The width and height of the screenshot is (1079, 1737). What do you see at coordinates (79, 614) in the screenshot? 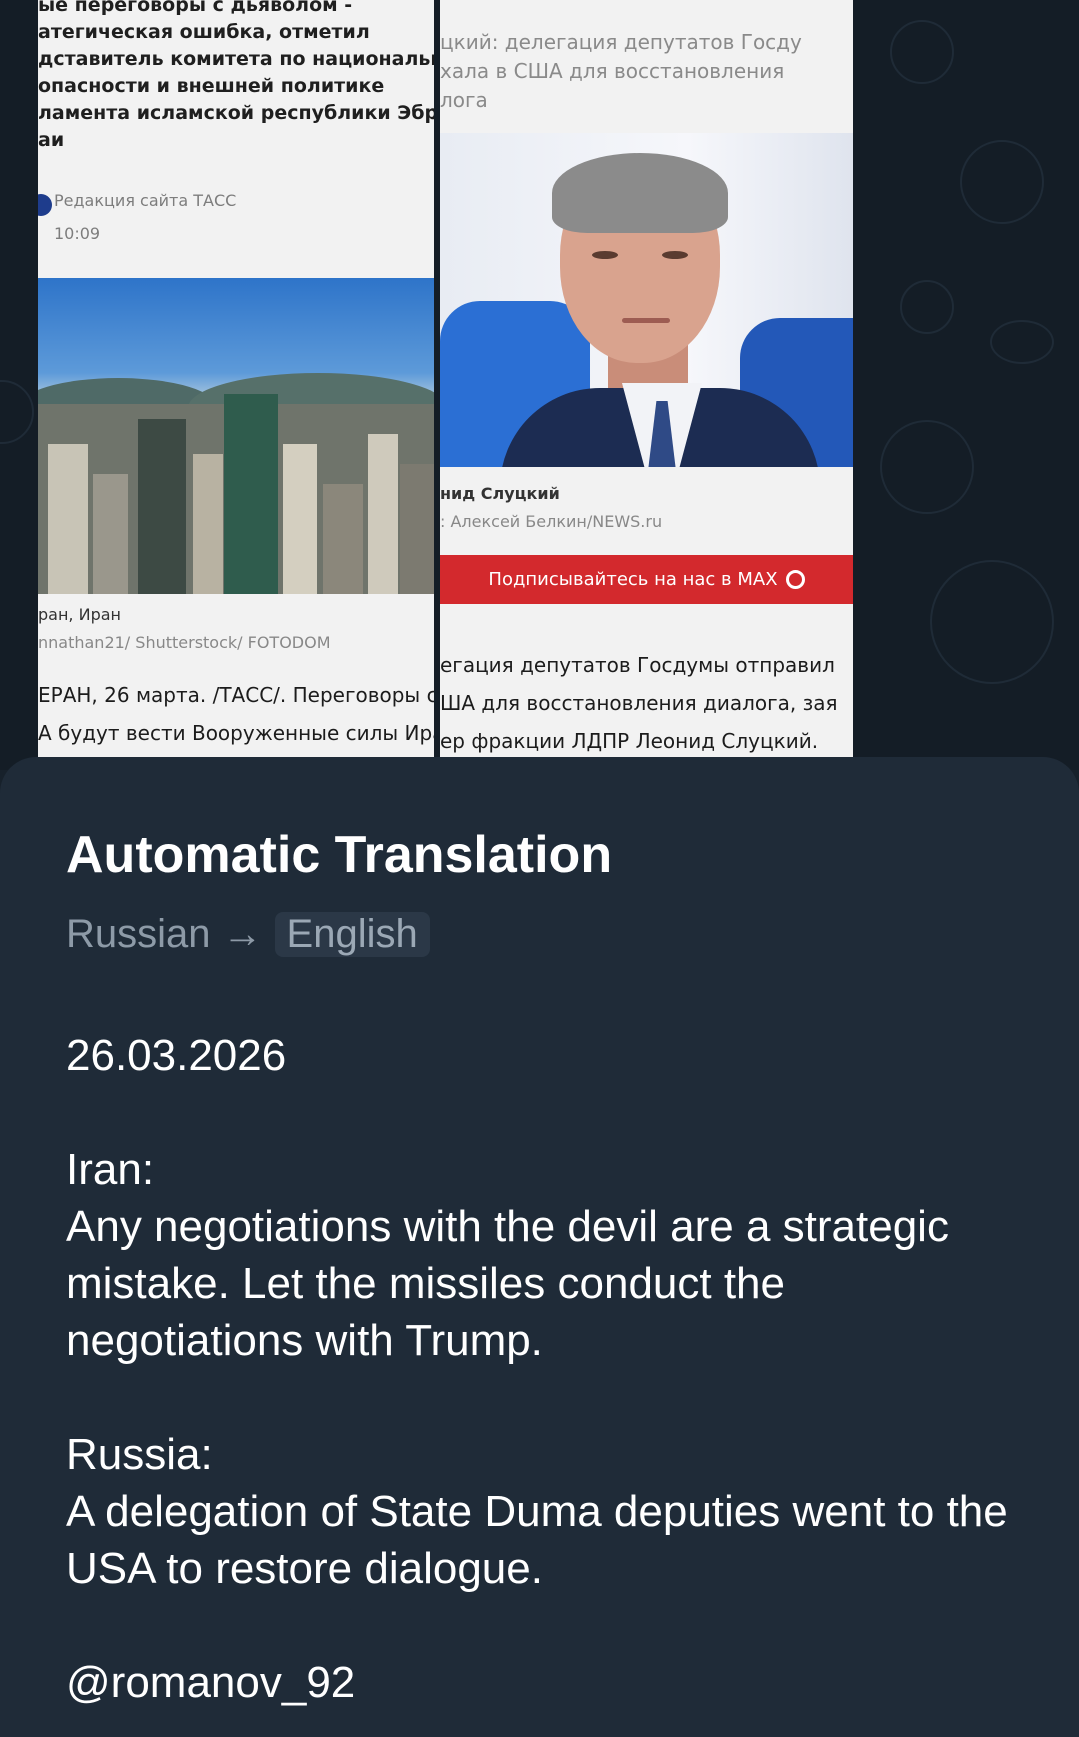
I see `photo-caption: ран, Иран` at bounding box center [79, 614].